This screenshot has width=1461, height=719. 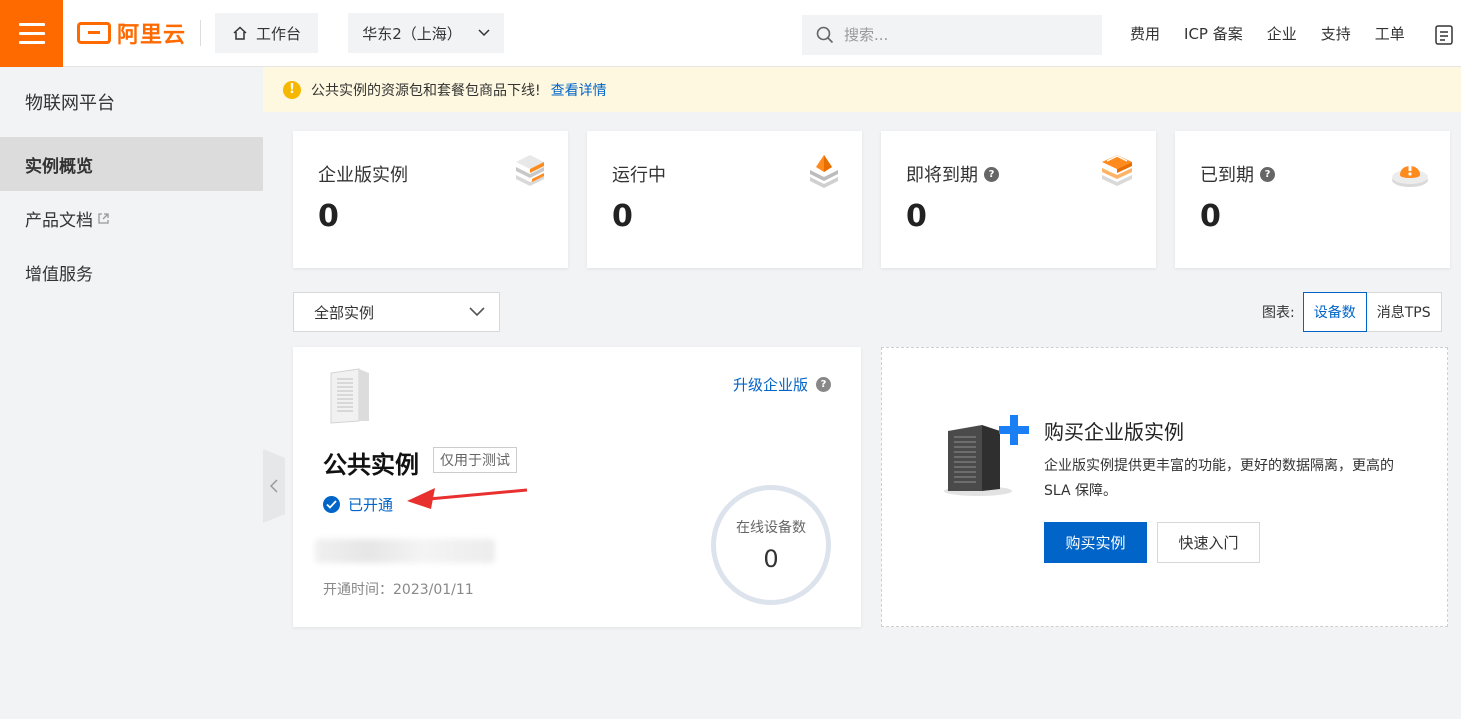 I want to click on chart-option-message-tps: 消息TPS, so click(x=1404, y=312).